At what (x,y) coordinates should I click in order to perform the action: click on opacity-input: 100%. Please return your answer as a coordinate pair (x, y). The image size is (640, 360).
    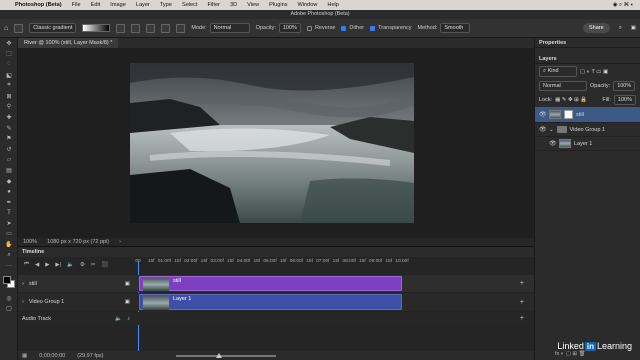
    Looking at the image, I should click on (289, 28).